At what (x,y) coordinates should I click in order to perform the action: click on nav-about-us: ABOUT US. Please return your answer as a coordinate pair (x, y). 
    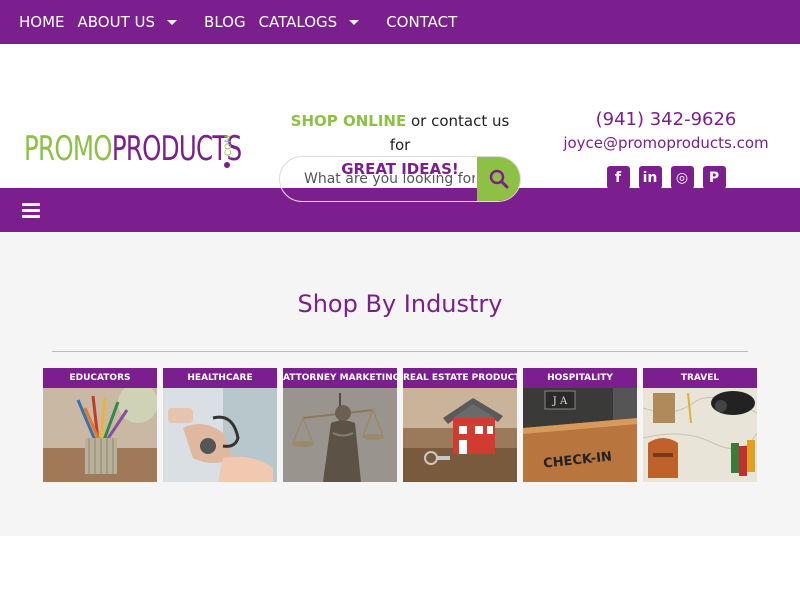
    Looking at the image, I should click on (135, 22).